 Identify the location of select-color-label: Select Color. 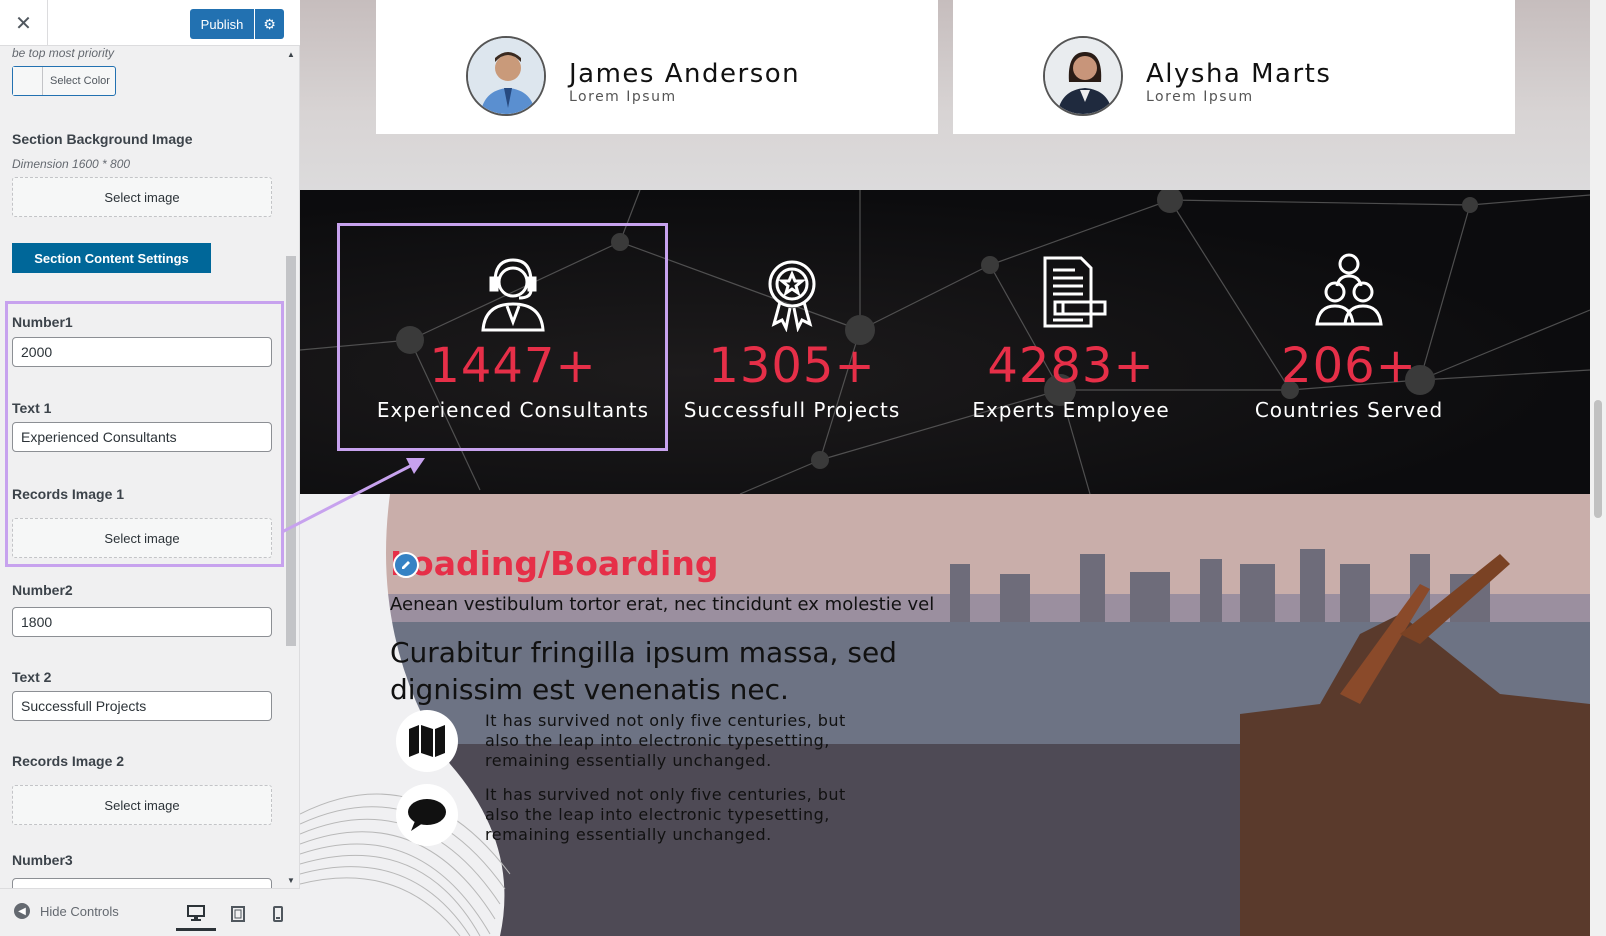
(80, 81).